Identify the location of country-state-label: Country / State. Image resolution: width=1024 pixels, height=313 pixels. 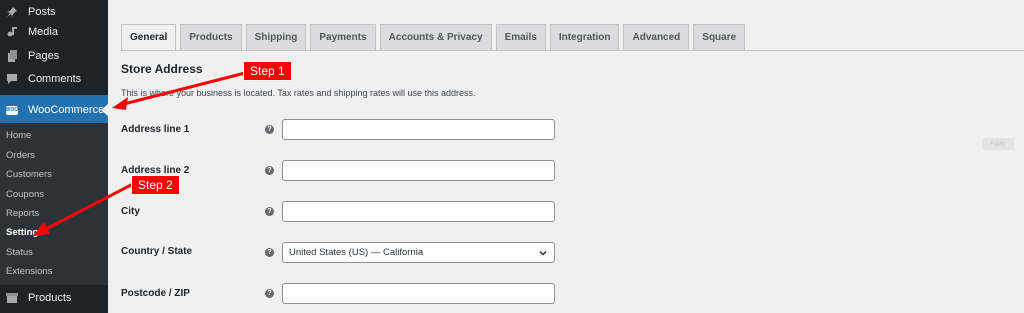
(157, 251).